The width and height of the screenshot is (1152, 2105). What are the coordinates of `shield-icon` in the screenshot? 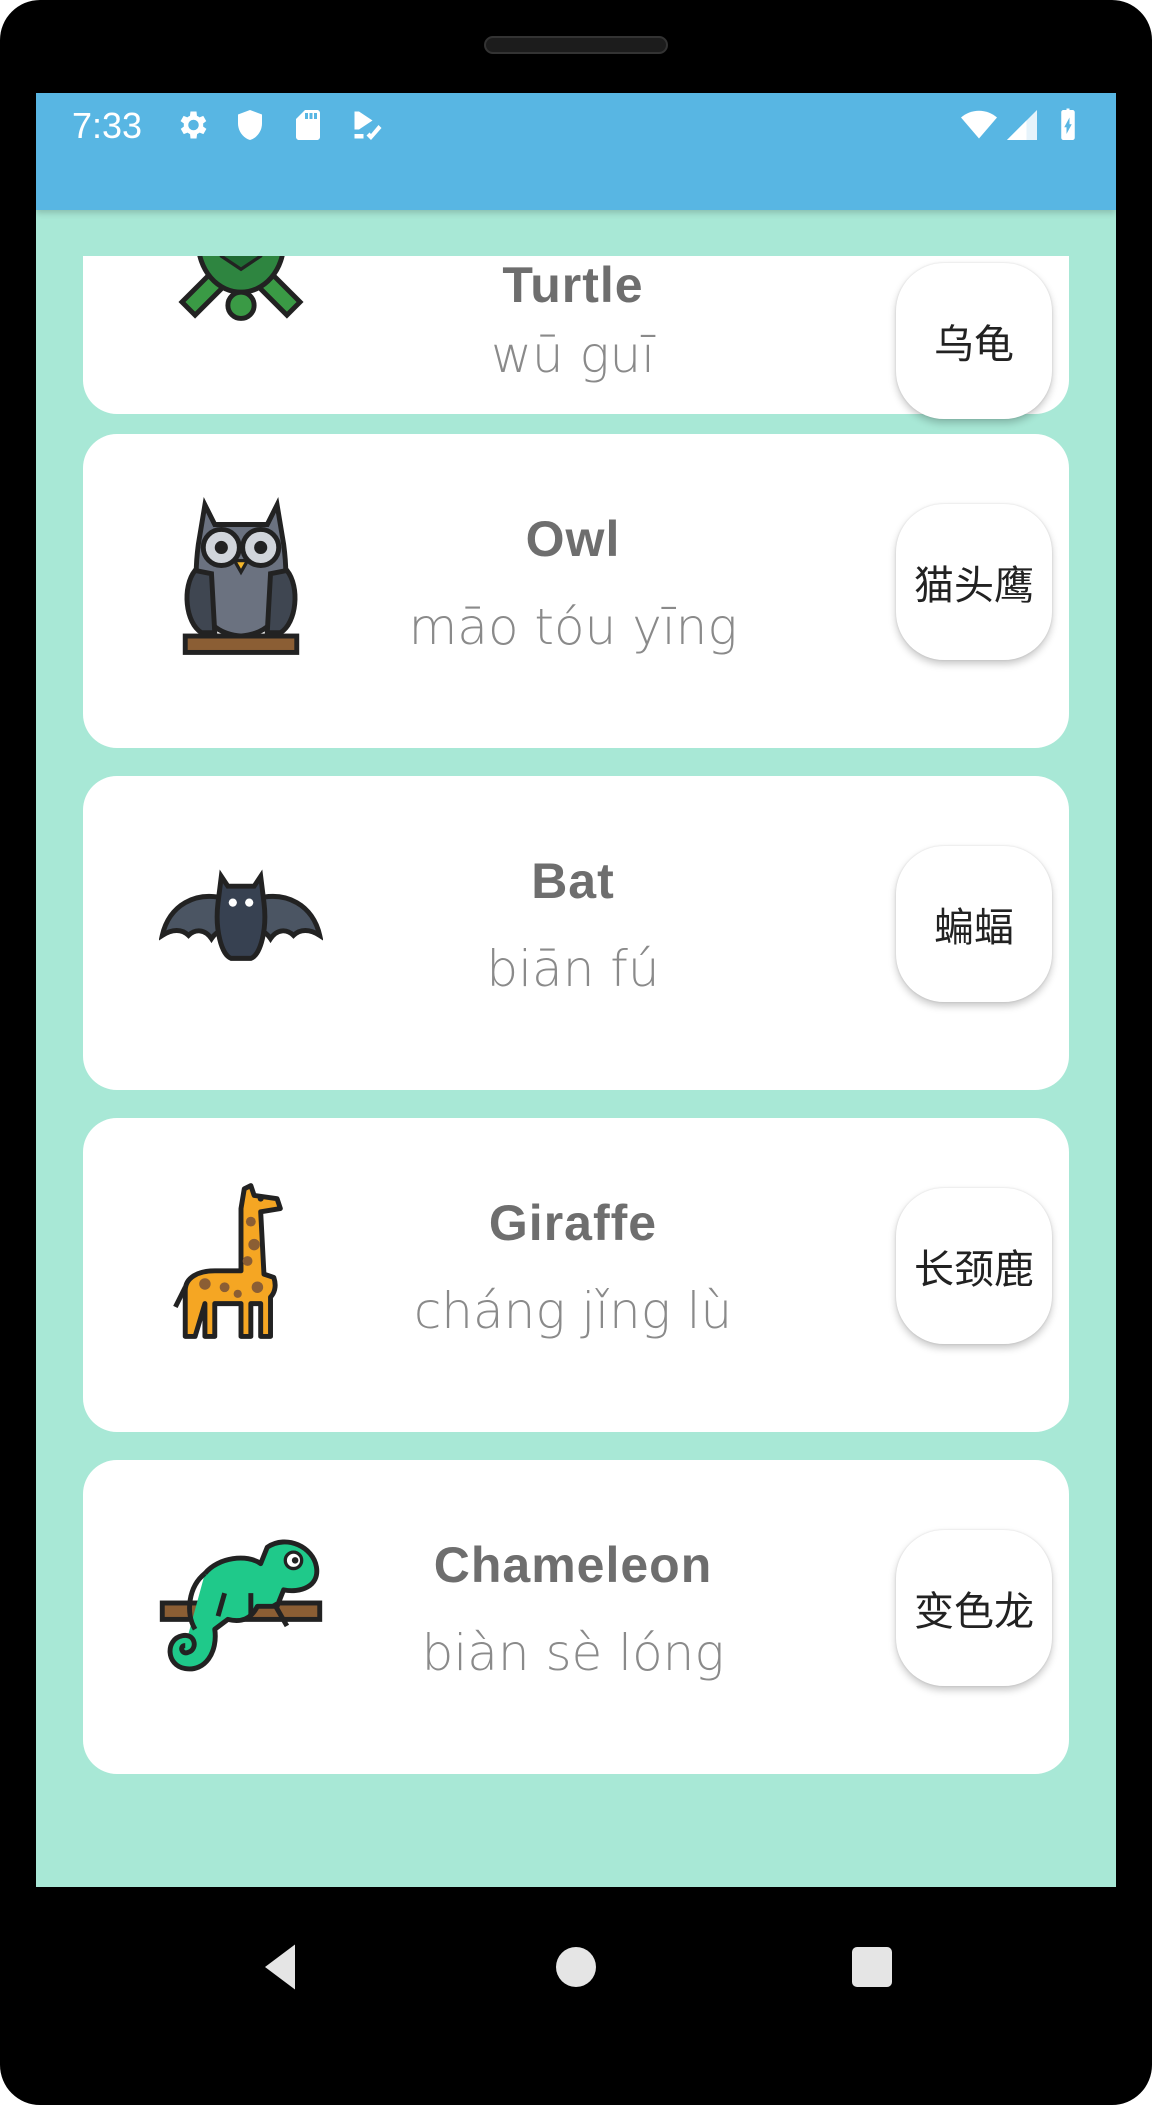 It's located at (250, 125).